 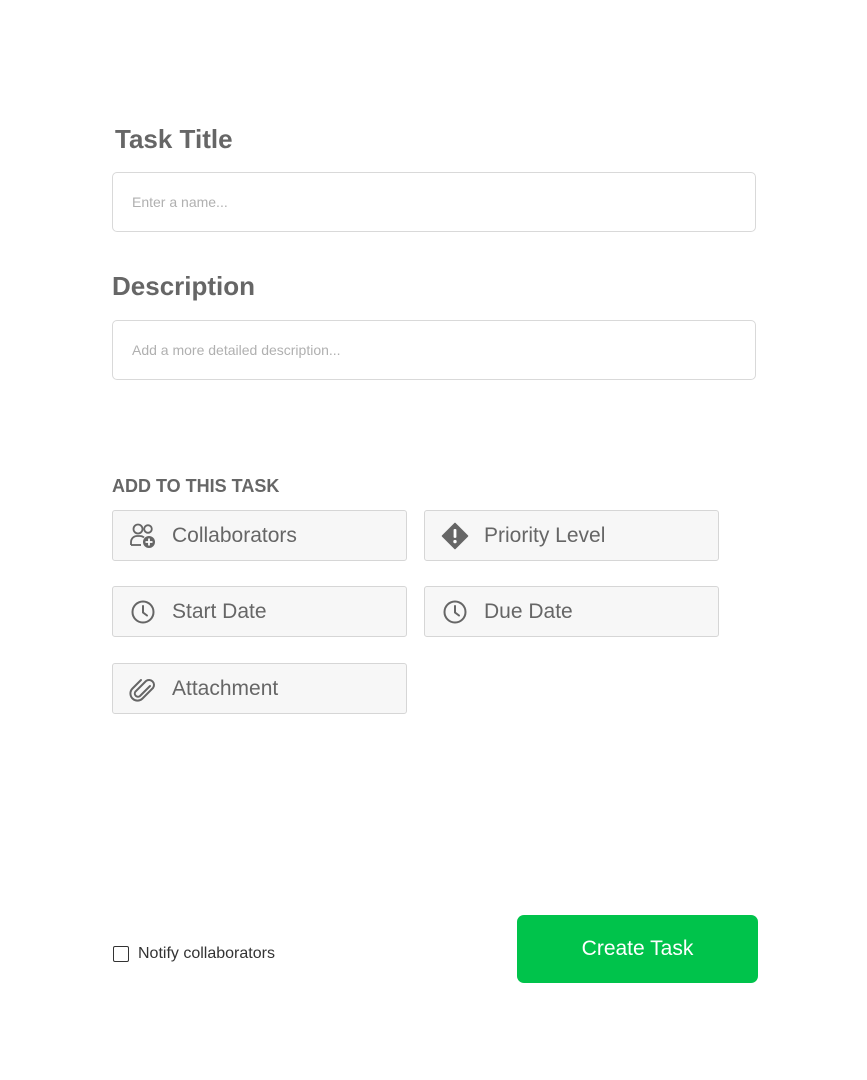 I want to click on collaborators-button: Collaborators, so click(x=259, y=535).